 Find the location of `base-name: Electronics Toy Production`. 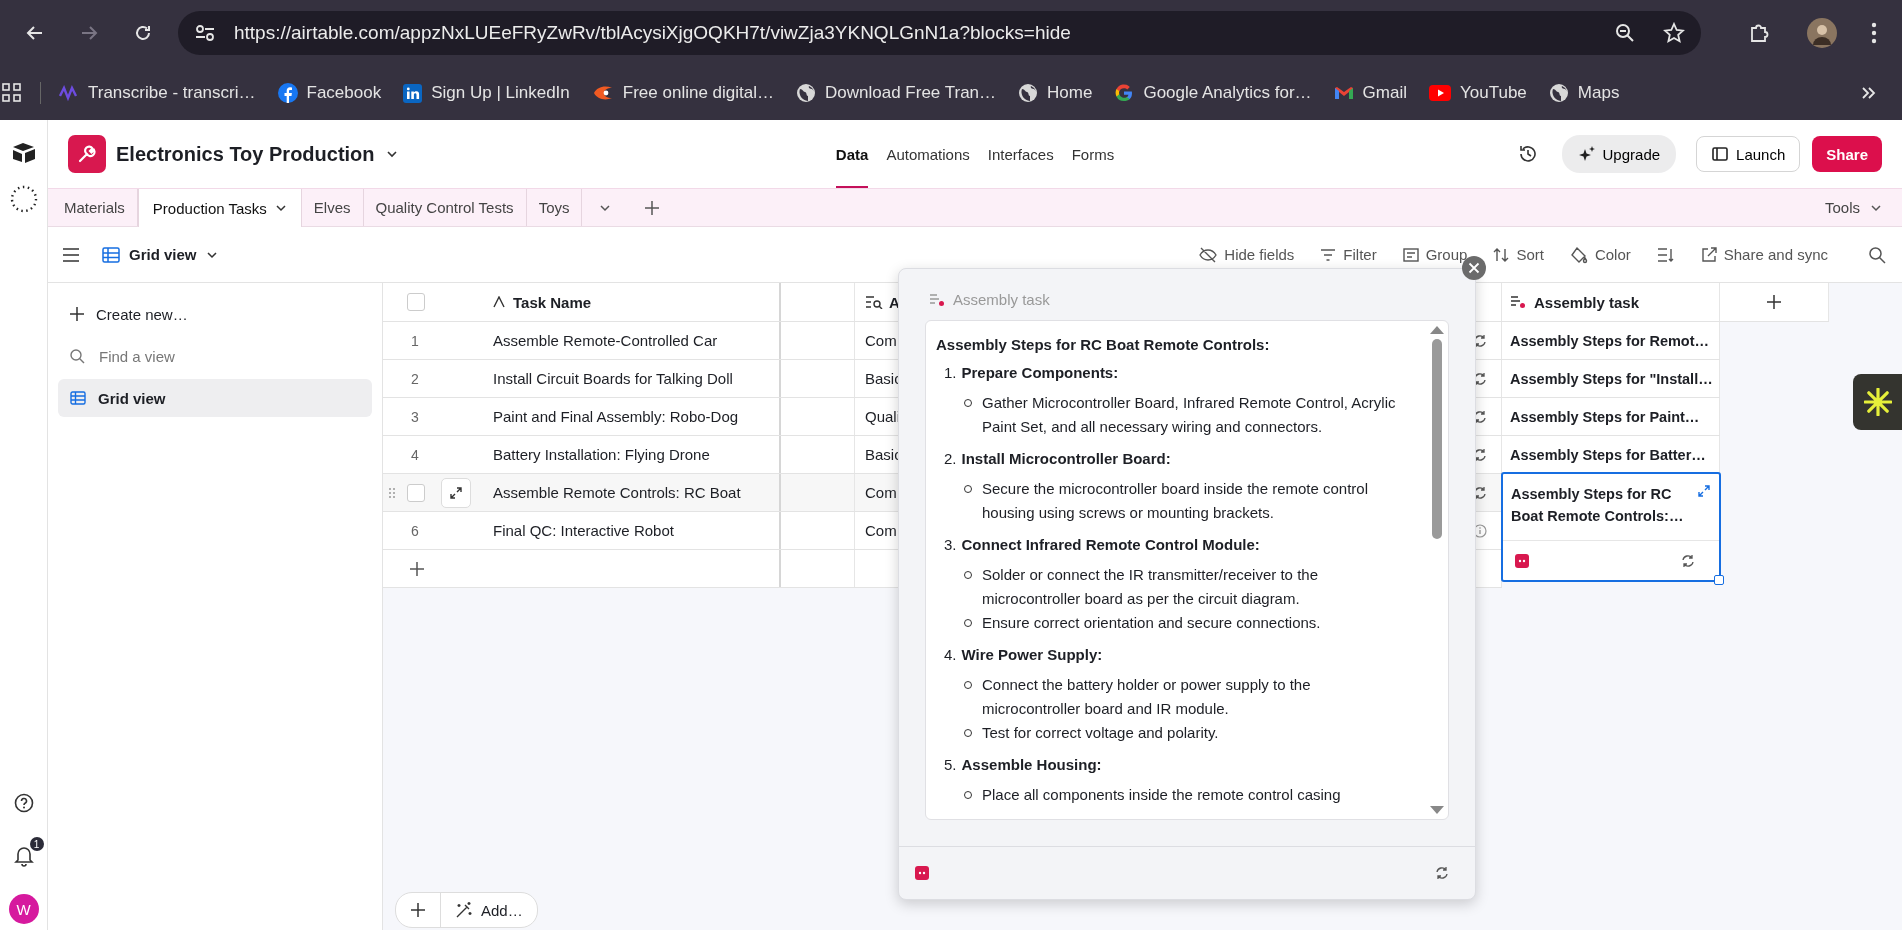

base-name: Electronics Toy Production is located at coordinates (245, 154).